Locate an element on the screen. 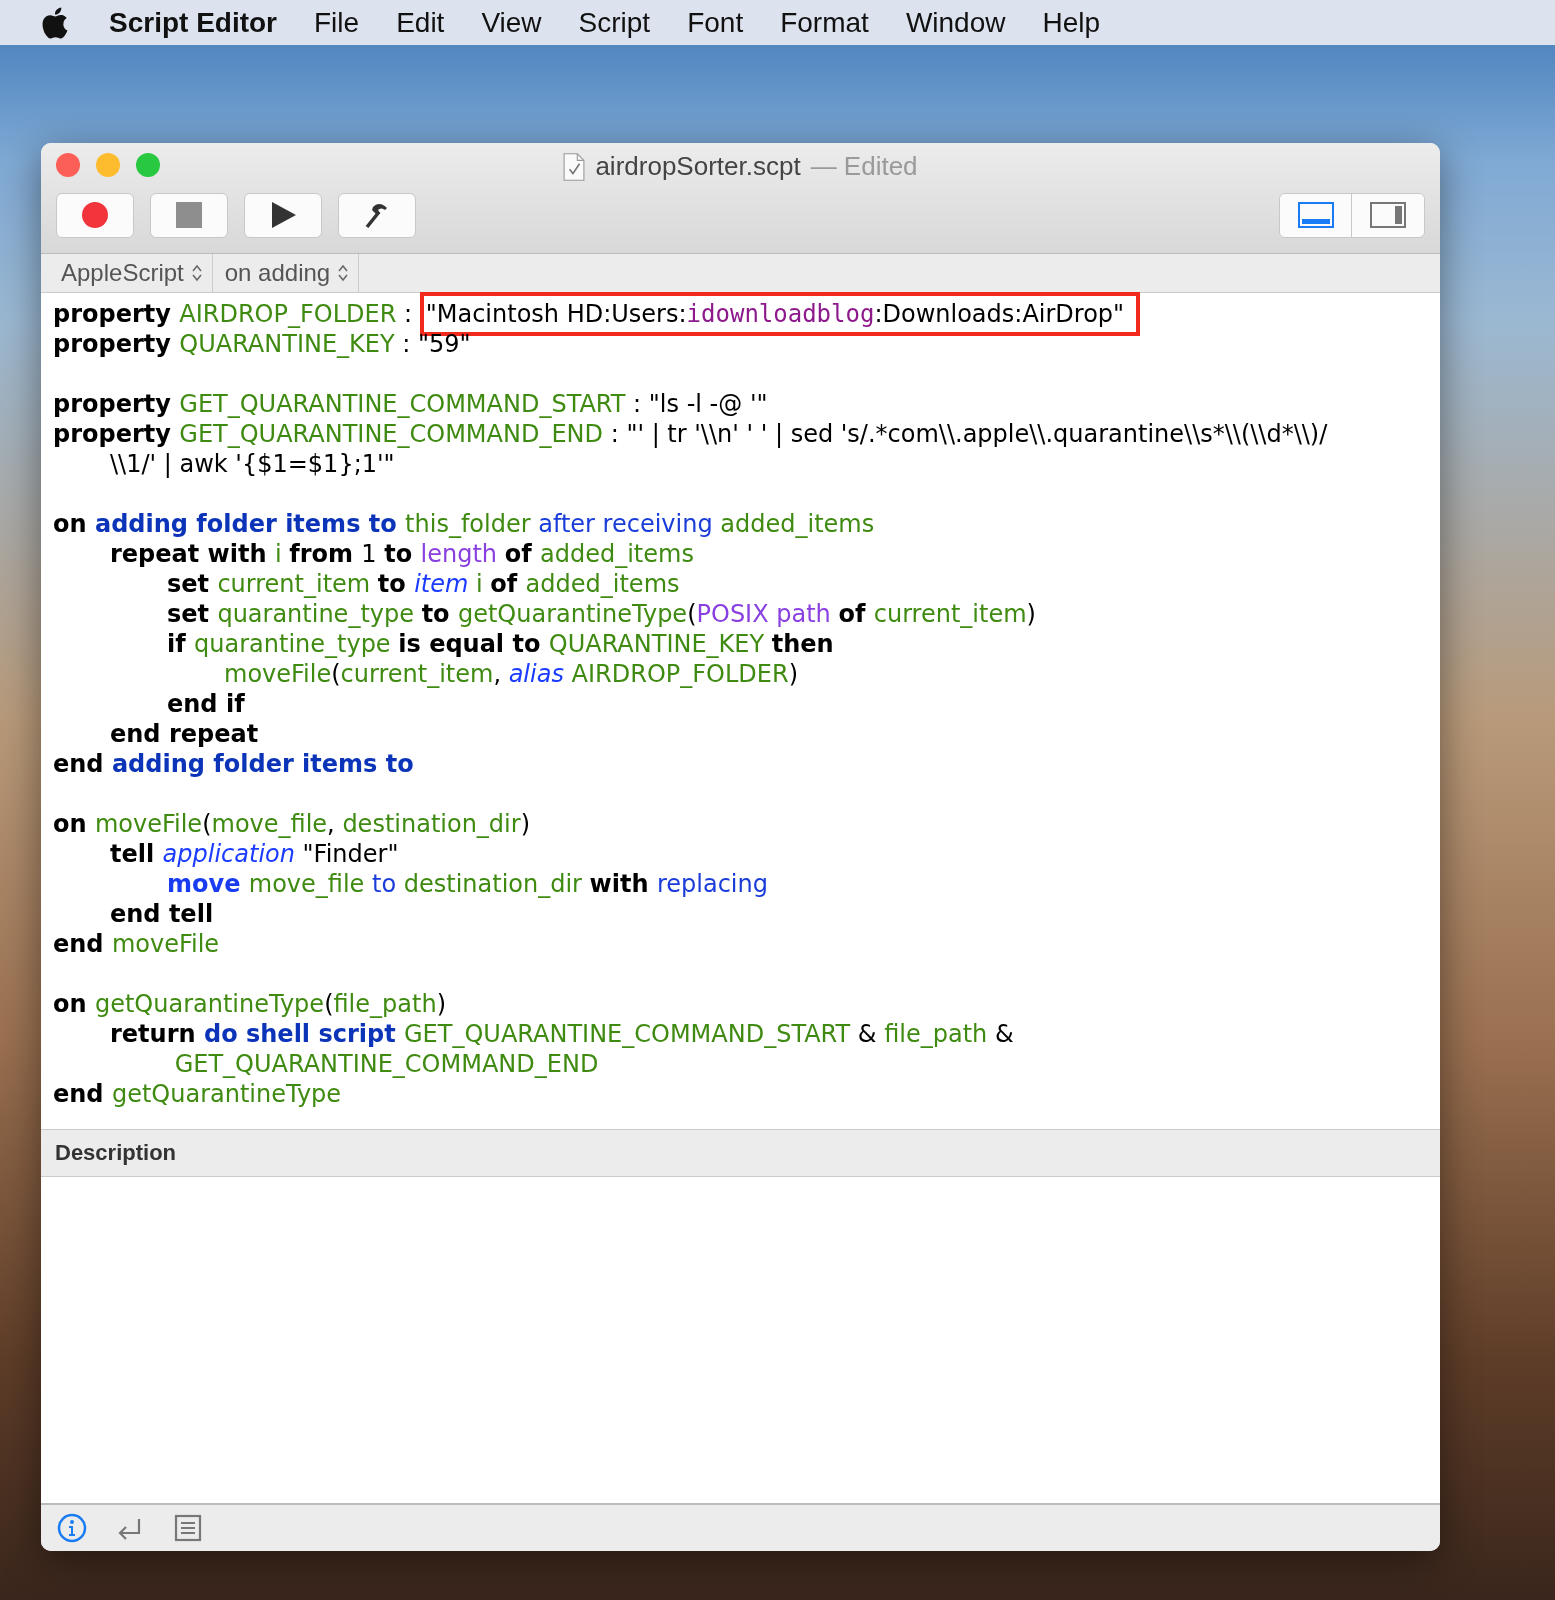 The image size is (1555, 1600). code-line: repeat with i from 1 to length of added_items is located at coordinates (402, 554).